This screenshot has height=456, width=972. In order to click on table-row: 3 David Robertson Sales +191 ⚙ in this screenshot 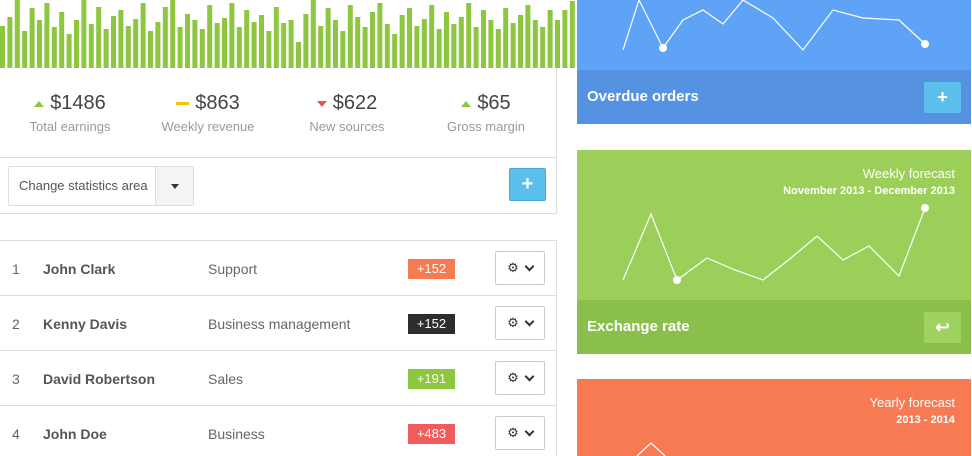, I will do `click(278, 378)`.